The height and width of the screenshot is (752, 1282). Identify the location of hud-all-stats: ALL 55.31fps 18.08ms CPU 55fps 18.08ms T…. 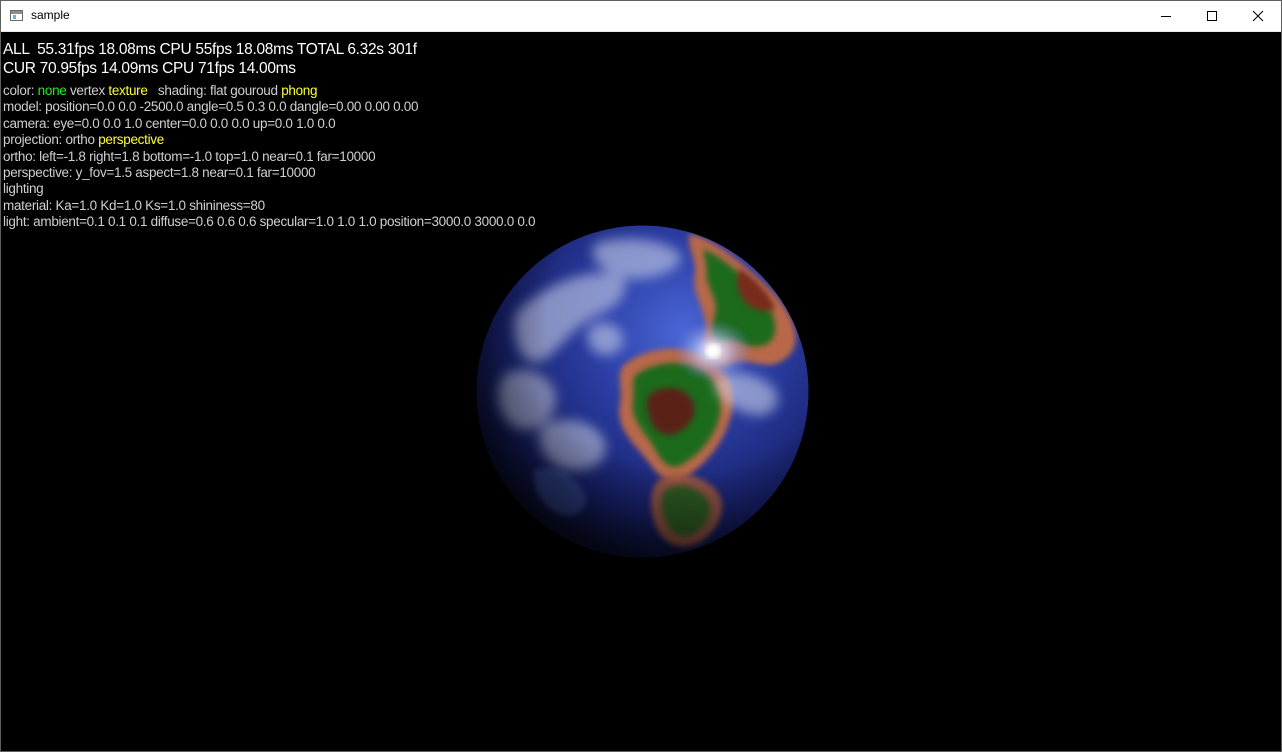
(210, 49).